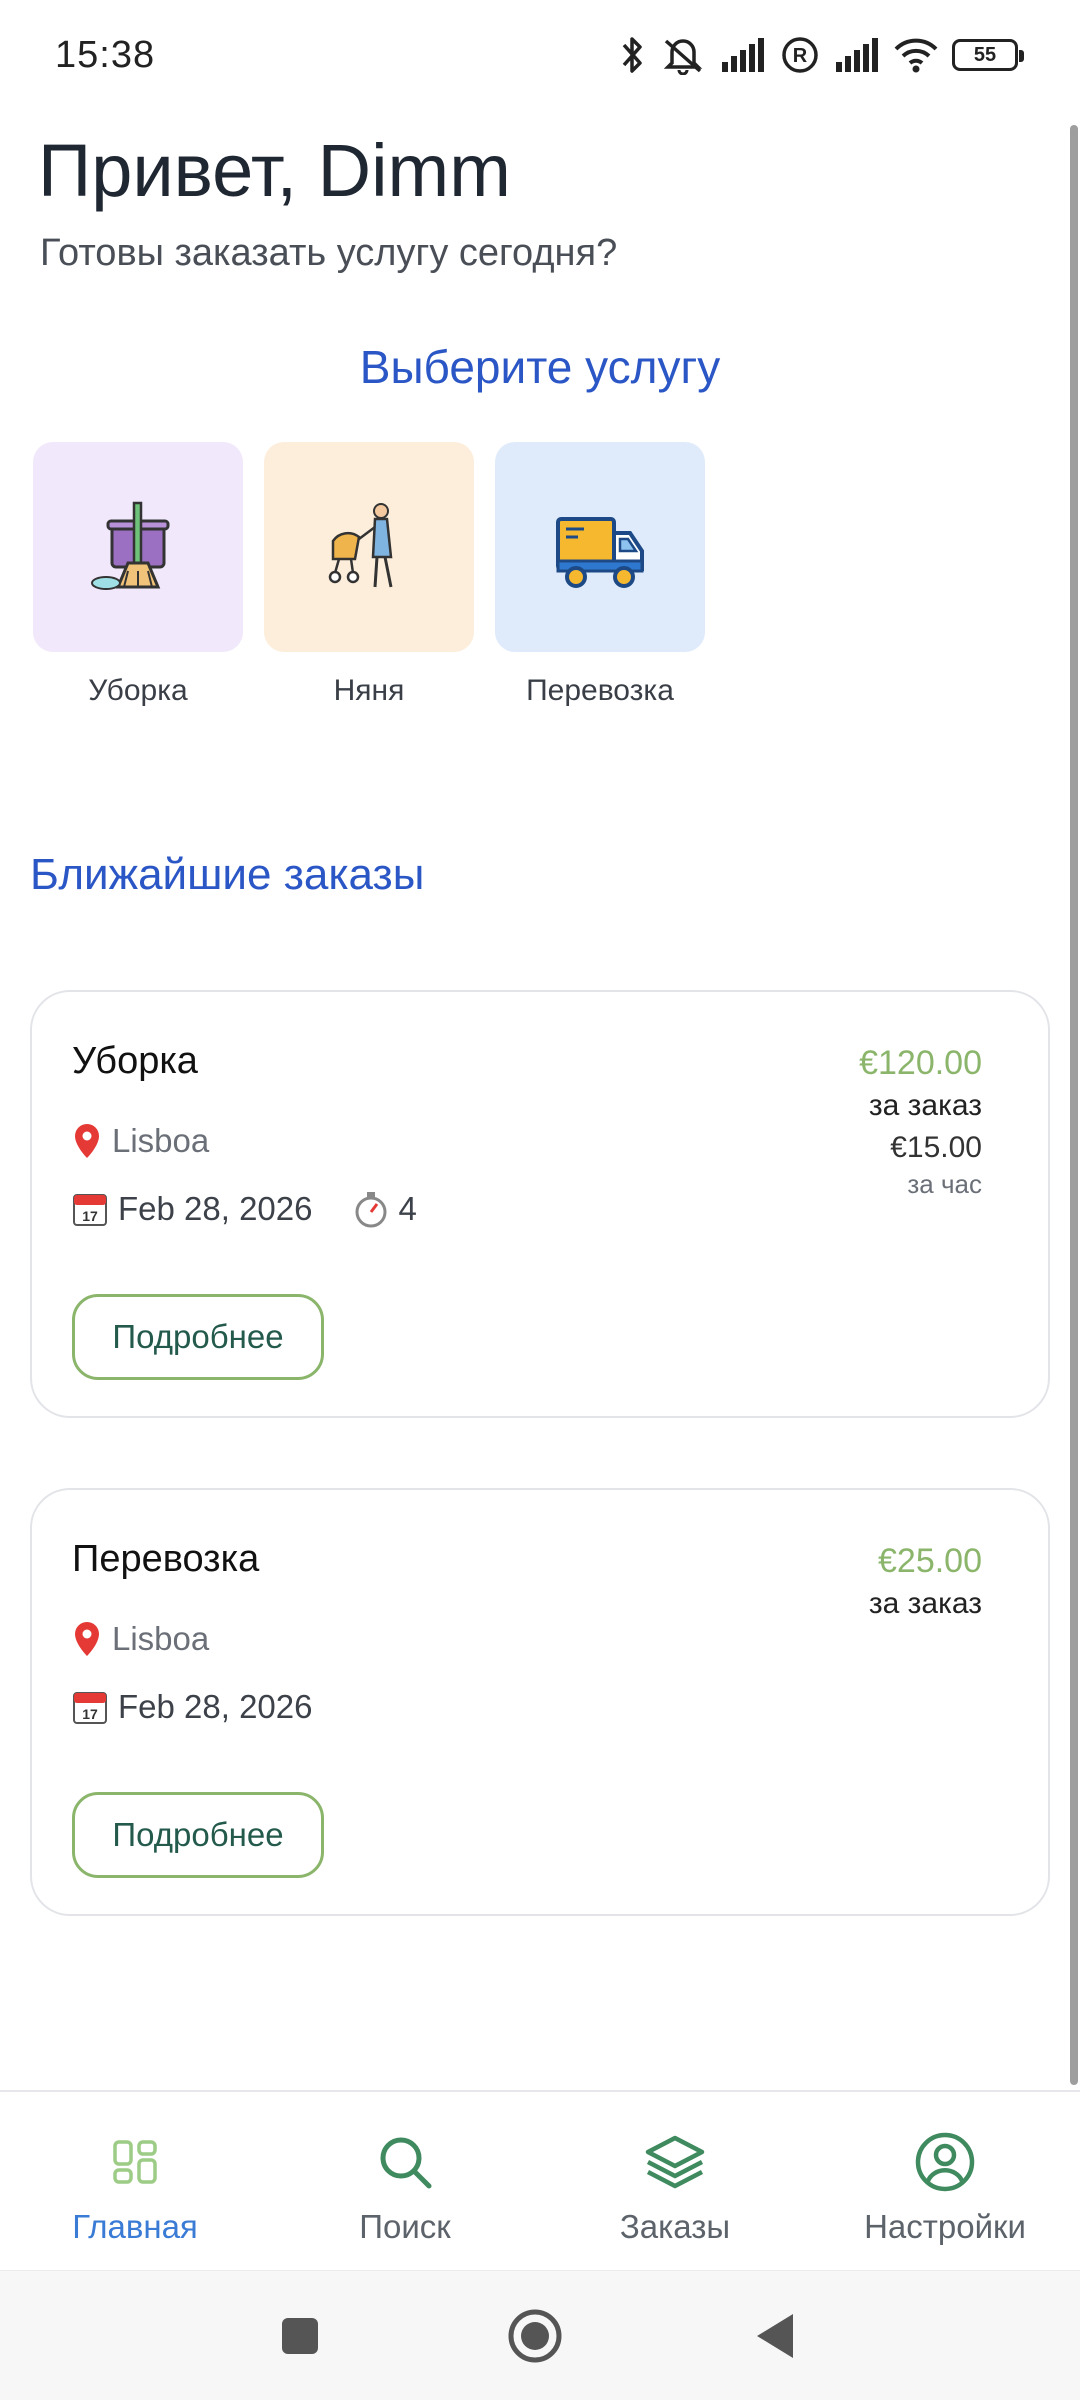  I want to click on service-cleaning: Уборка, so click(138, 575).